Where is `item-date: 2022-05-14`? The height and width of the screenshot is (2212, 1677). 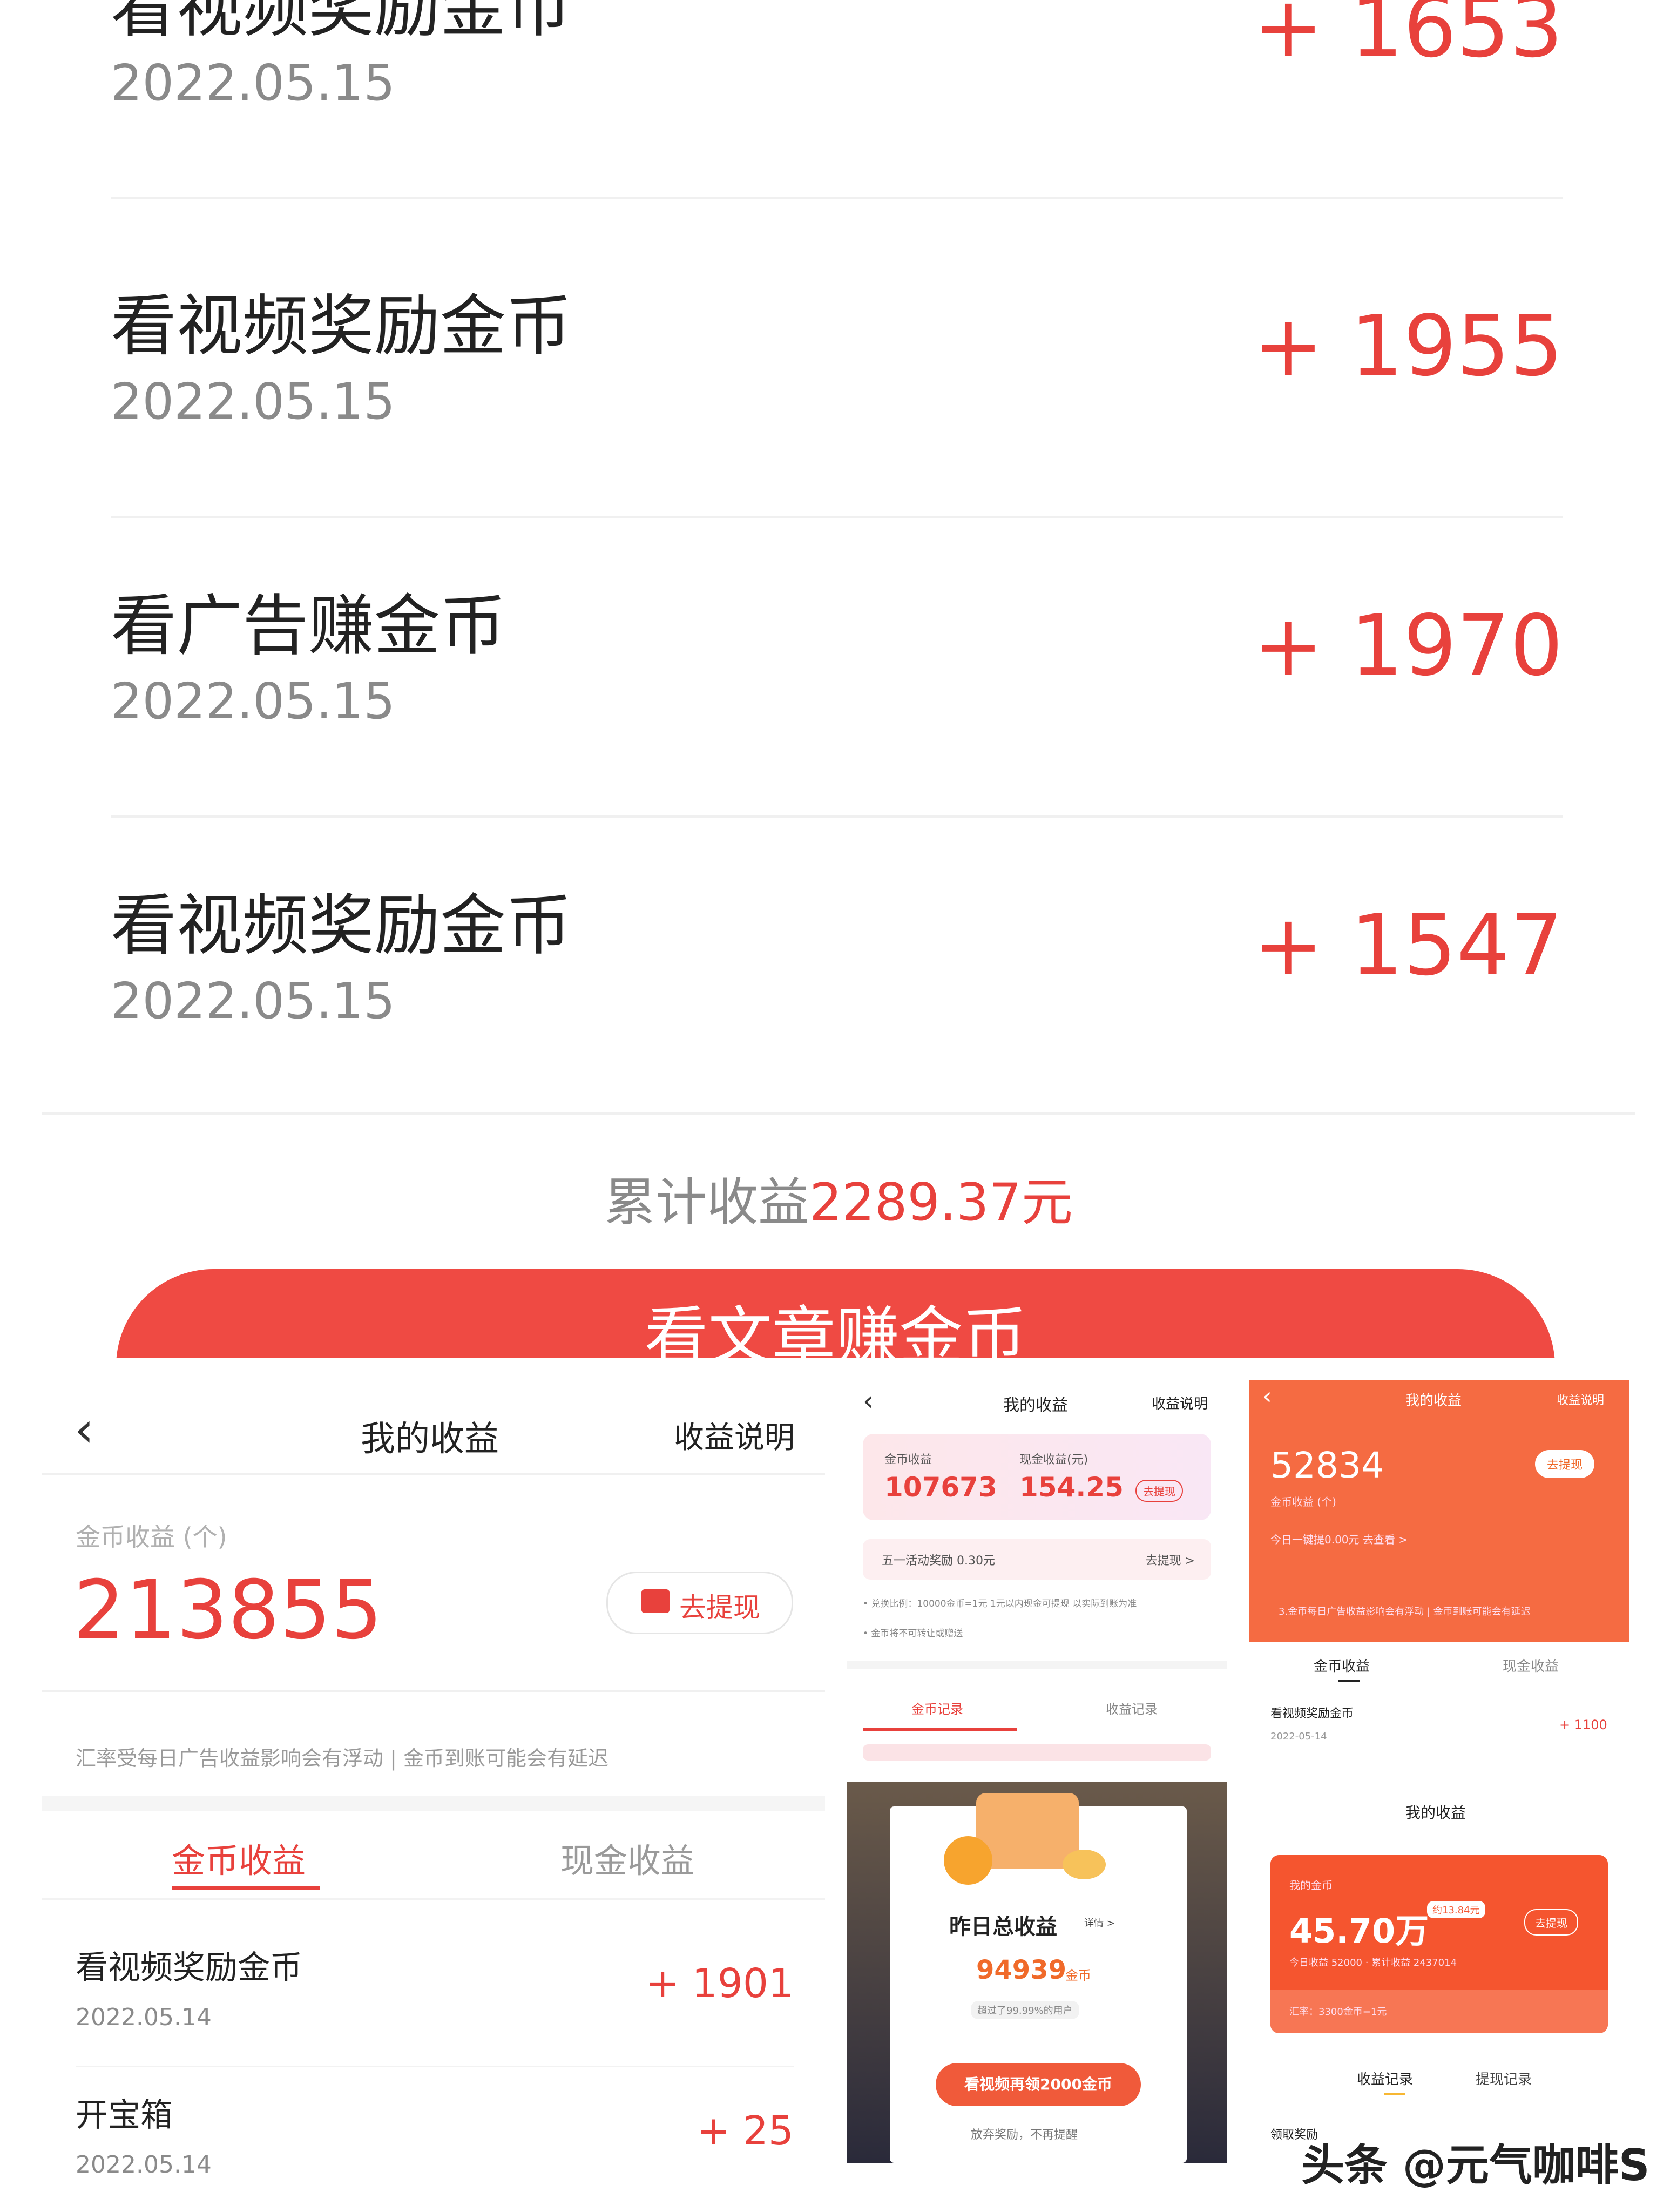
item-date: 2022-05-14 is located at coordinates (1299, 1736).